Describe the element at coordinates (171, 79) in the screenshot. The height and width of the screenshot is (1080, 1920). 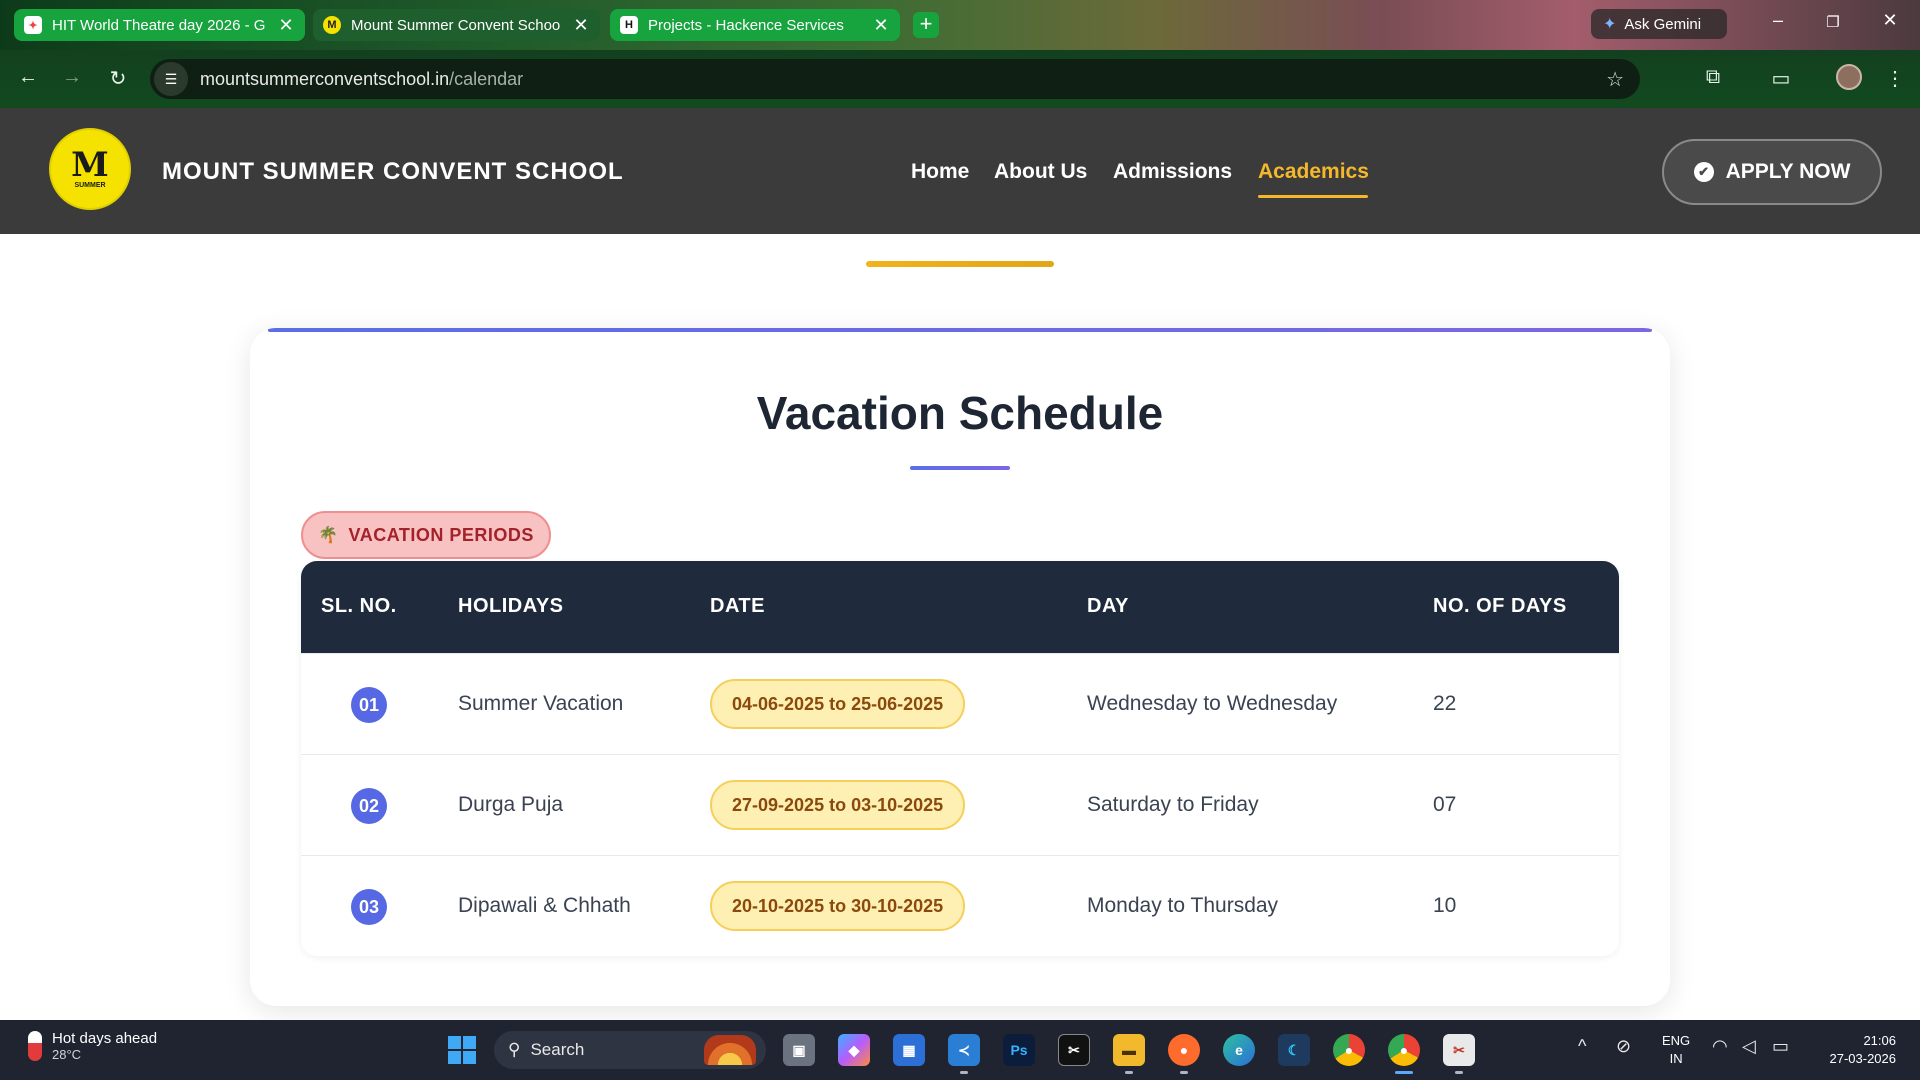
I see `site-settings-icon: ☰` at that location.